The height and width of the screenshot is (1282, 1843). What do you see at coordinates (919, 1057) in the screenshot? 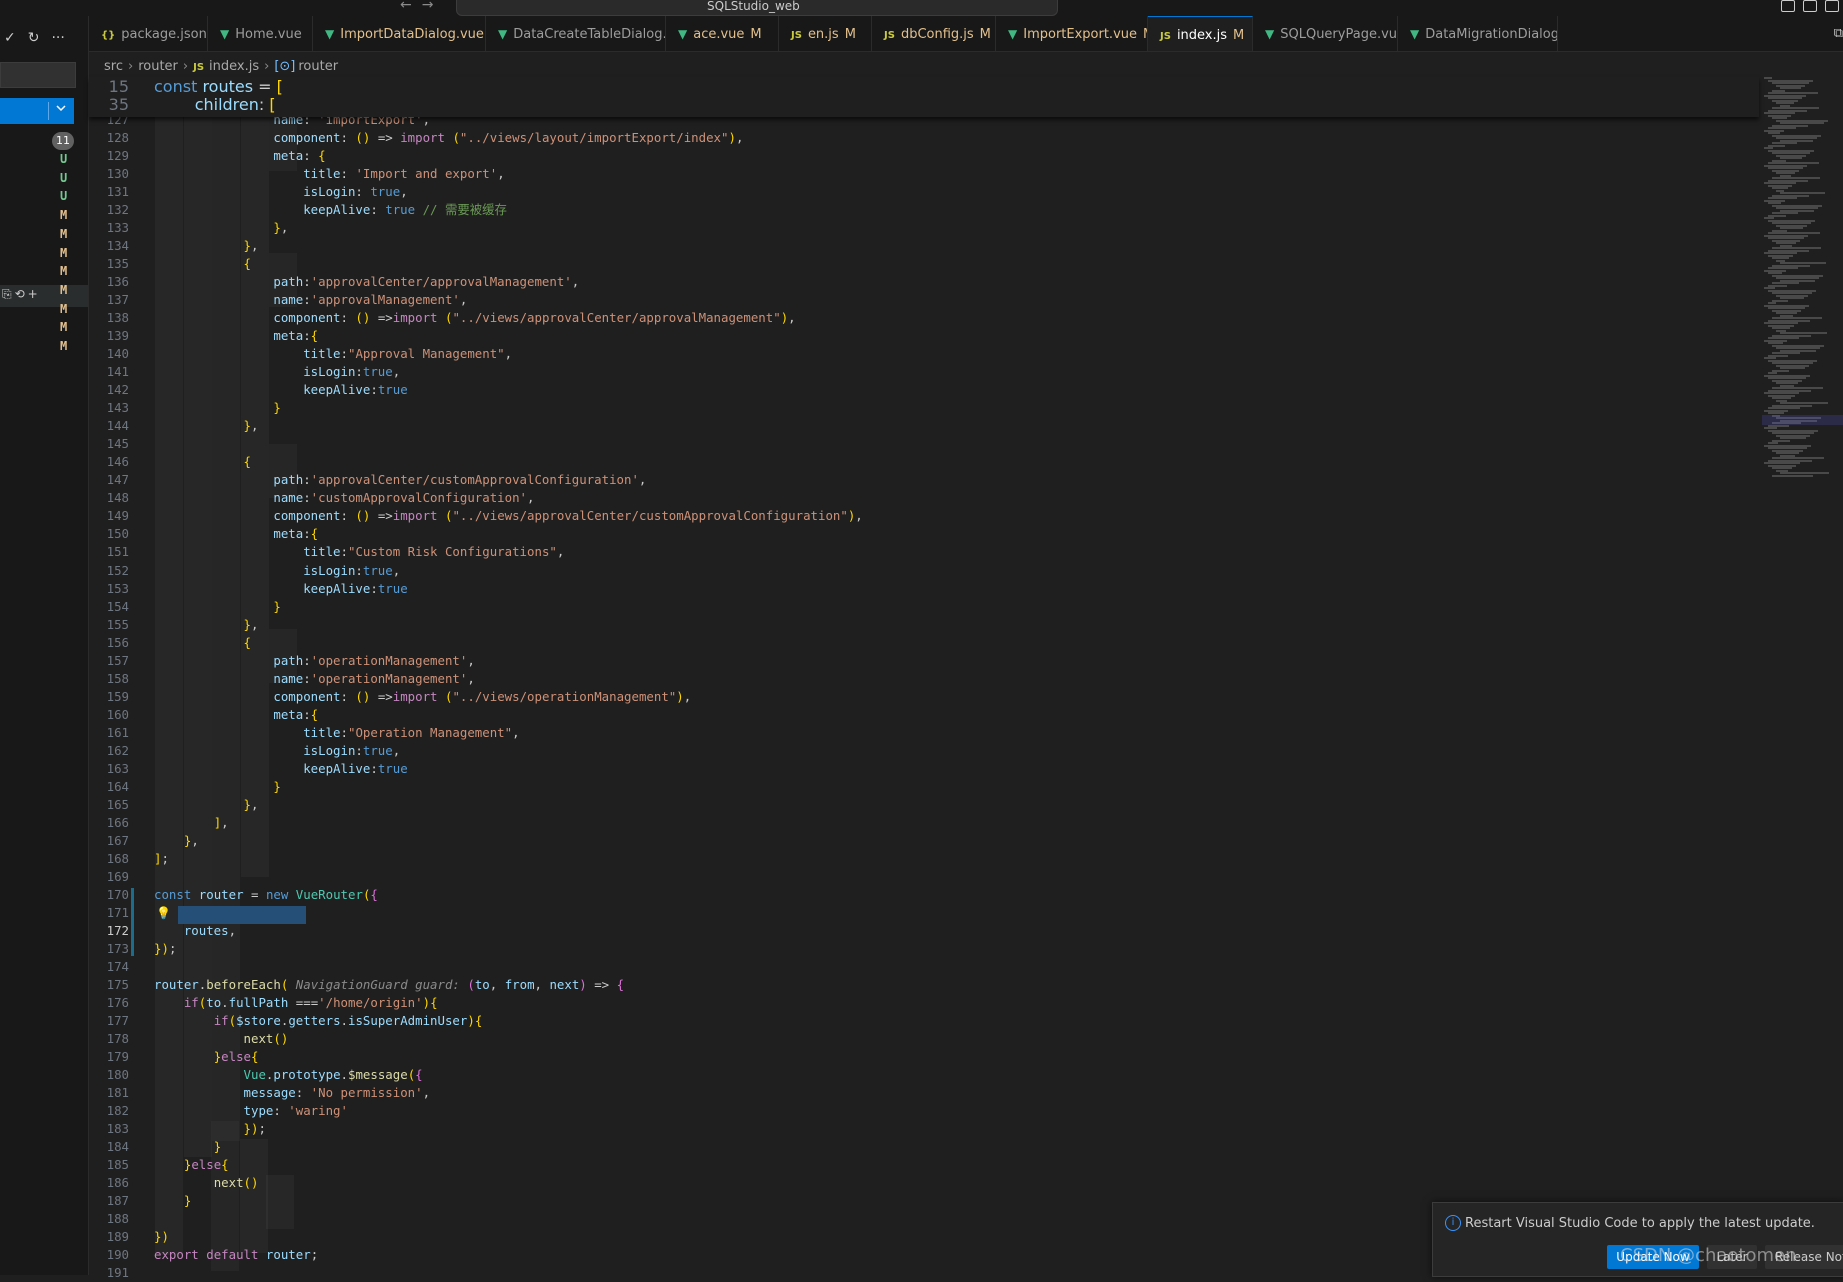
I see `code-line: 179 }else{` at bounding box center [919, 1057].